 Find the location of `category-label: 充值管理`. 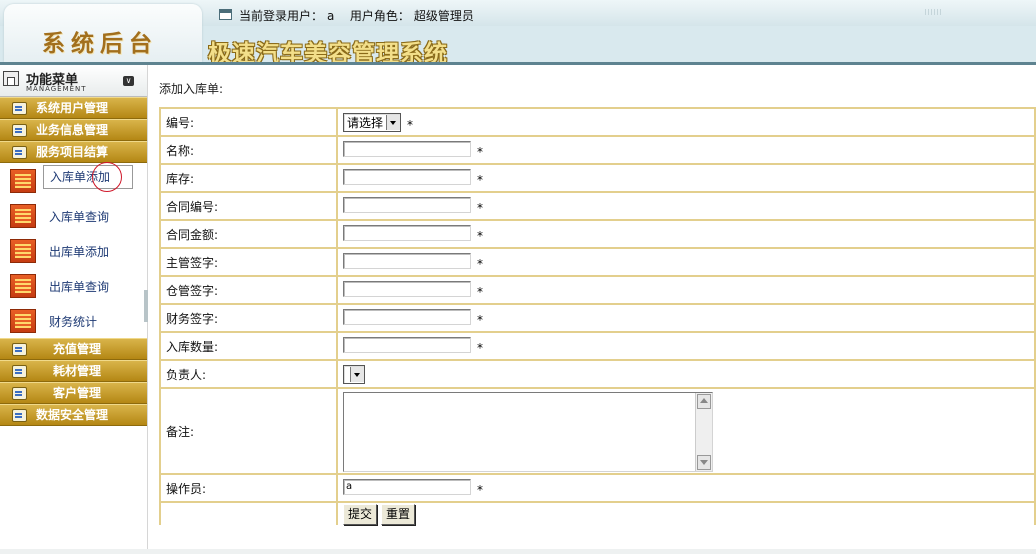

category-label: 充值管理 is located at coordinates (77, 349).